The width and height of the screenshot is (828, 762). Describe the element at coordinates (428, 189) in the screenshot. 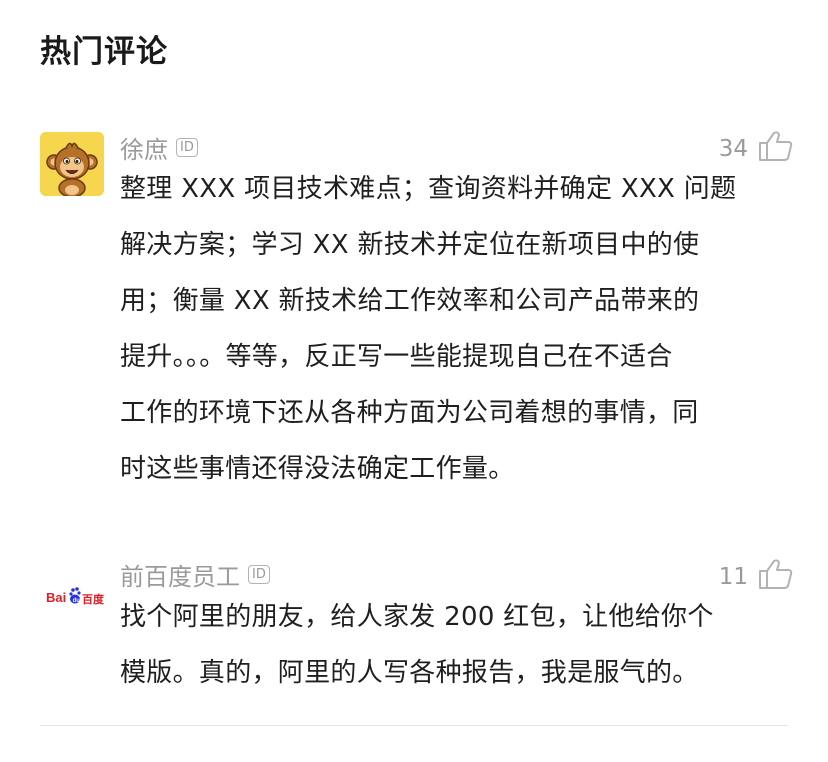

I see `comment-text-line: 整理 XXX 项目技术难点；查询资料并确定 XXX 问题` at that location.